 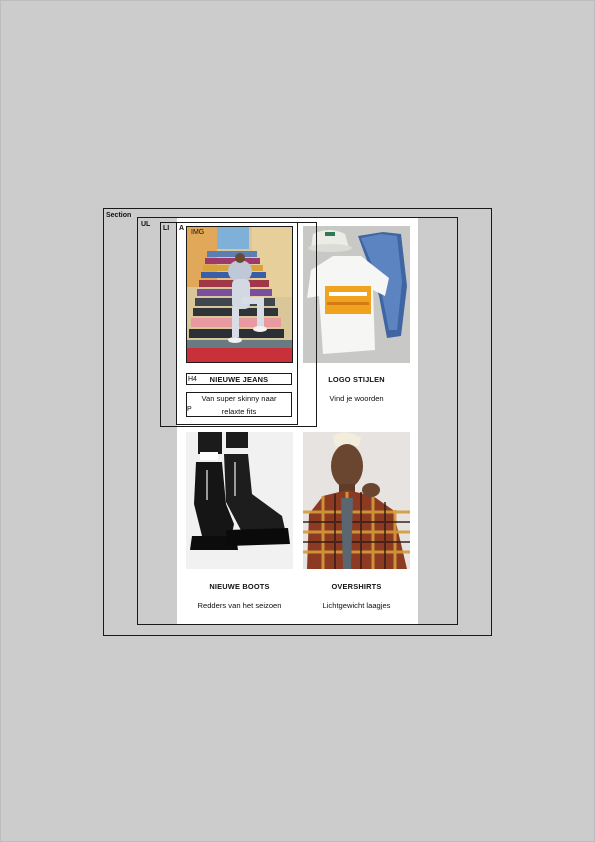 What do you see at coordinates (198, 232) in the screenshot?
I see `img-tag-label: IMG` at bounding box center [198, 232].